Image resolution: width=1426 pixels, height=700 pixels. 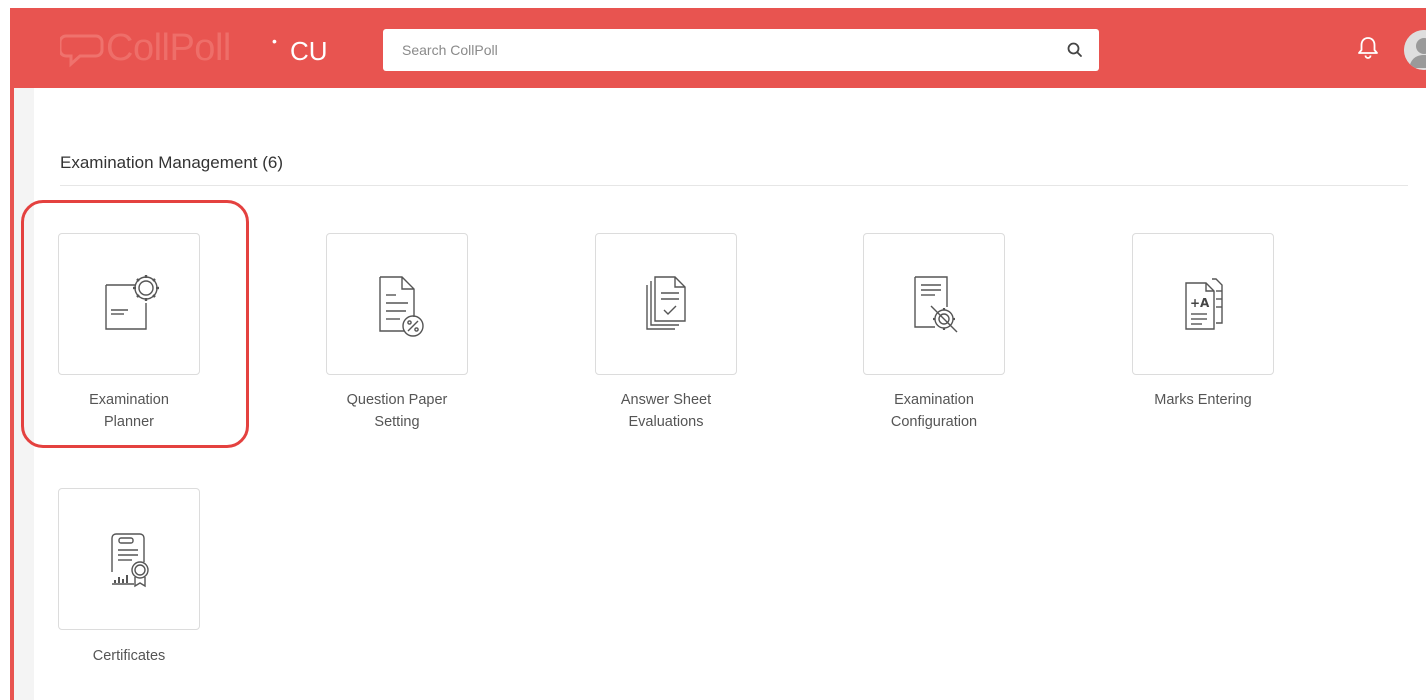 I want to click on user-avatar, so click(x=1415, y=50).